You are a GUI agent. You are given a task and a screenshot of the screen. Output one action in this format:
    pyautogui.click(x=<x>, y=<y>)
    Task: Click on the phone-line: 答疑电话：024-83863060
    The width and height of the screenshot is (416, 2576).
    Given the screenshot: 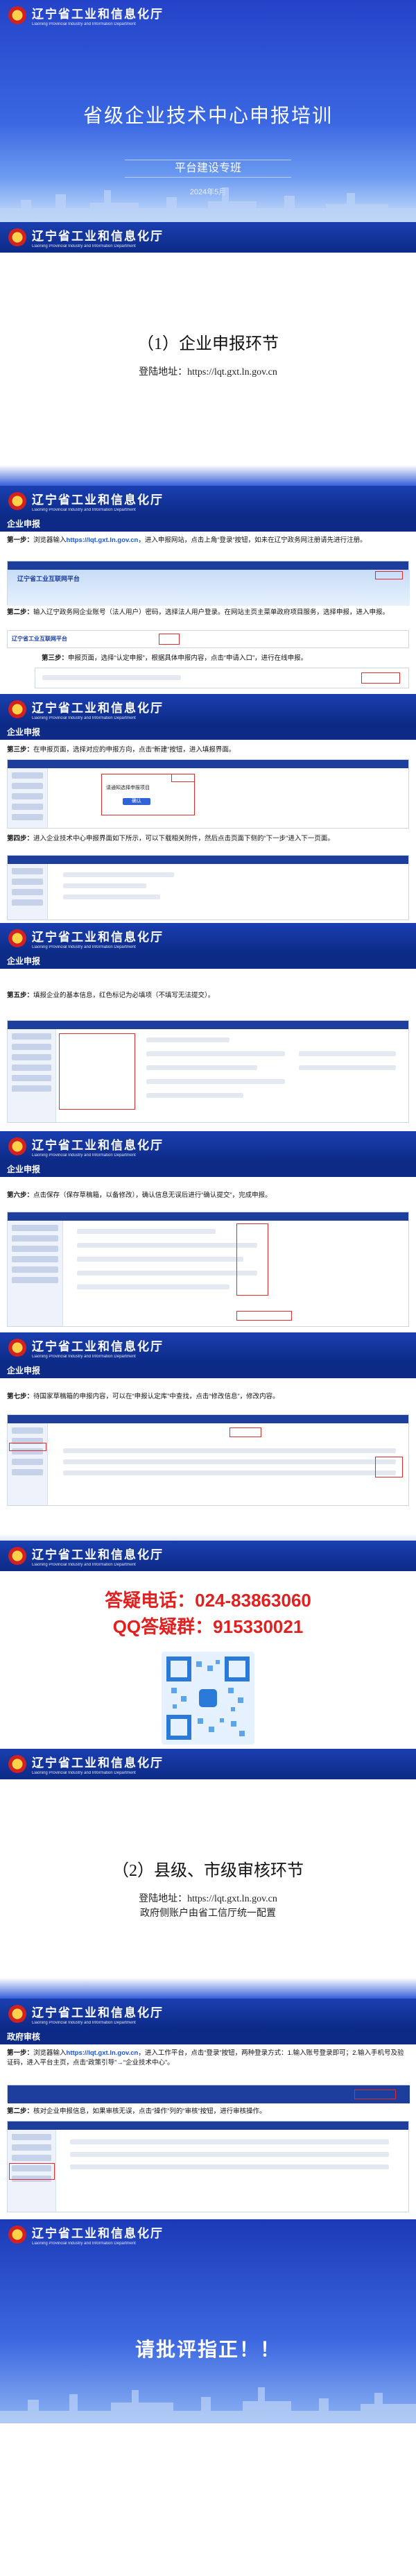 What is the action you would take?
    pyautogui.click(x=208, y=1601)
    